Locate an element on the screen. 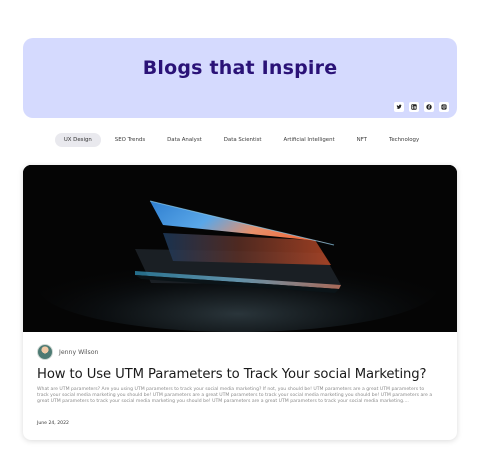 The height and width of the screenshot is (467, 480). tab-data-scientist: Data Scientist is located at coordinates (243, 140).